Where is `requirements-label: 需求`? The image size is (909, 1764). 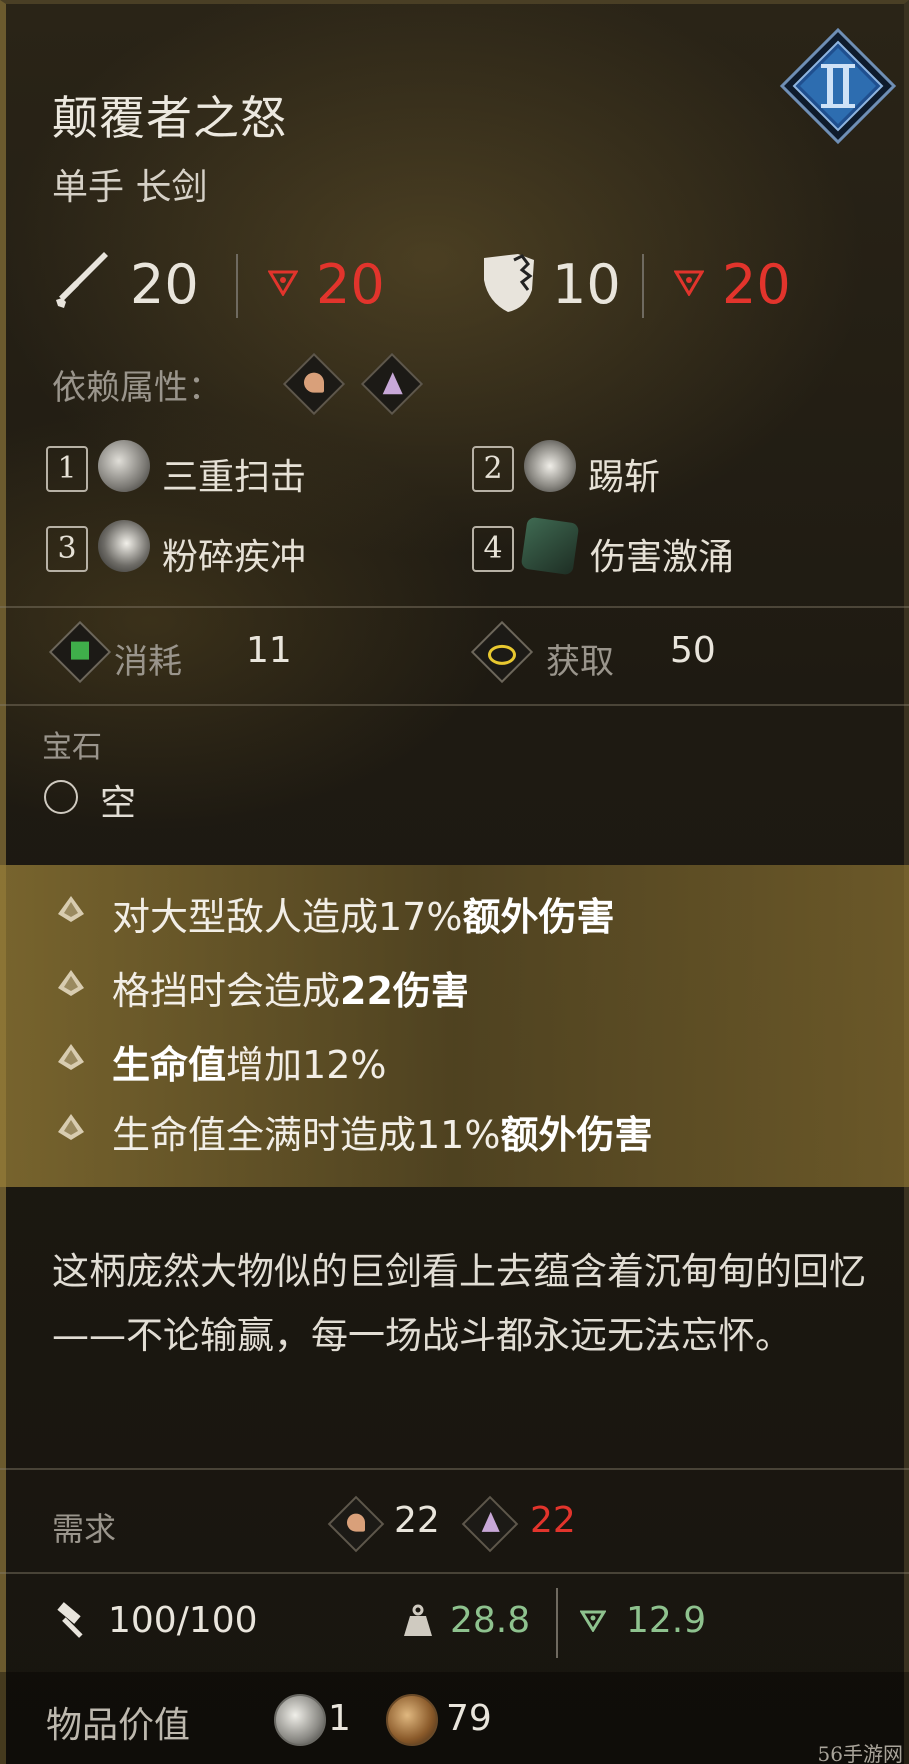
requirements-label: 需求 is located at coordinates (84, 1529).